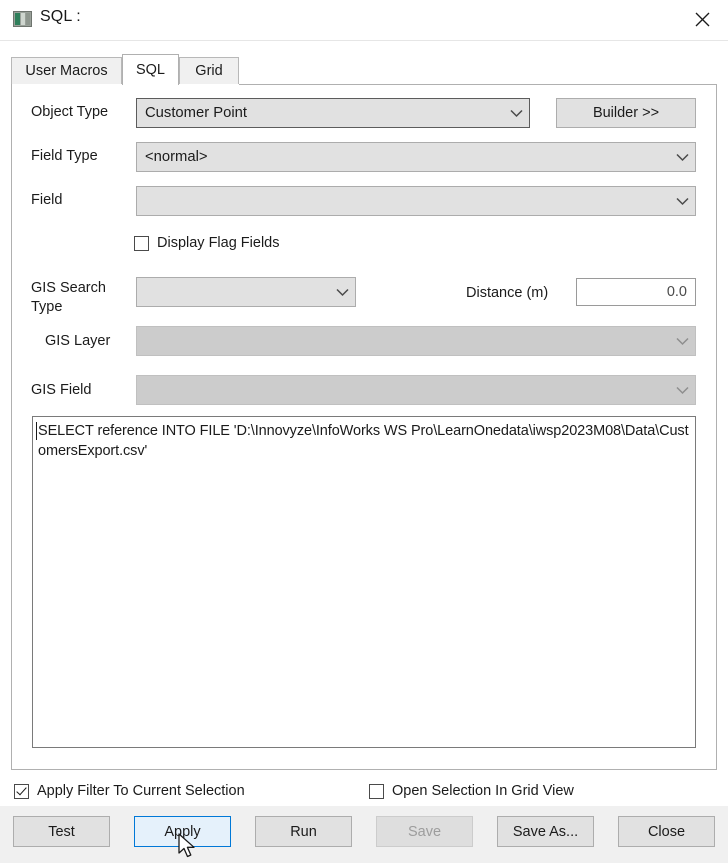  I want to click on panel-top-border-right, so click(478, 84).